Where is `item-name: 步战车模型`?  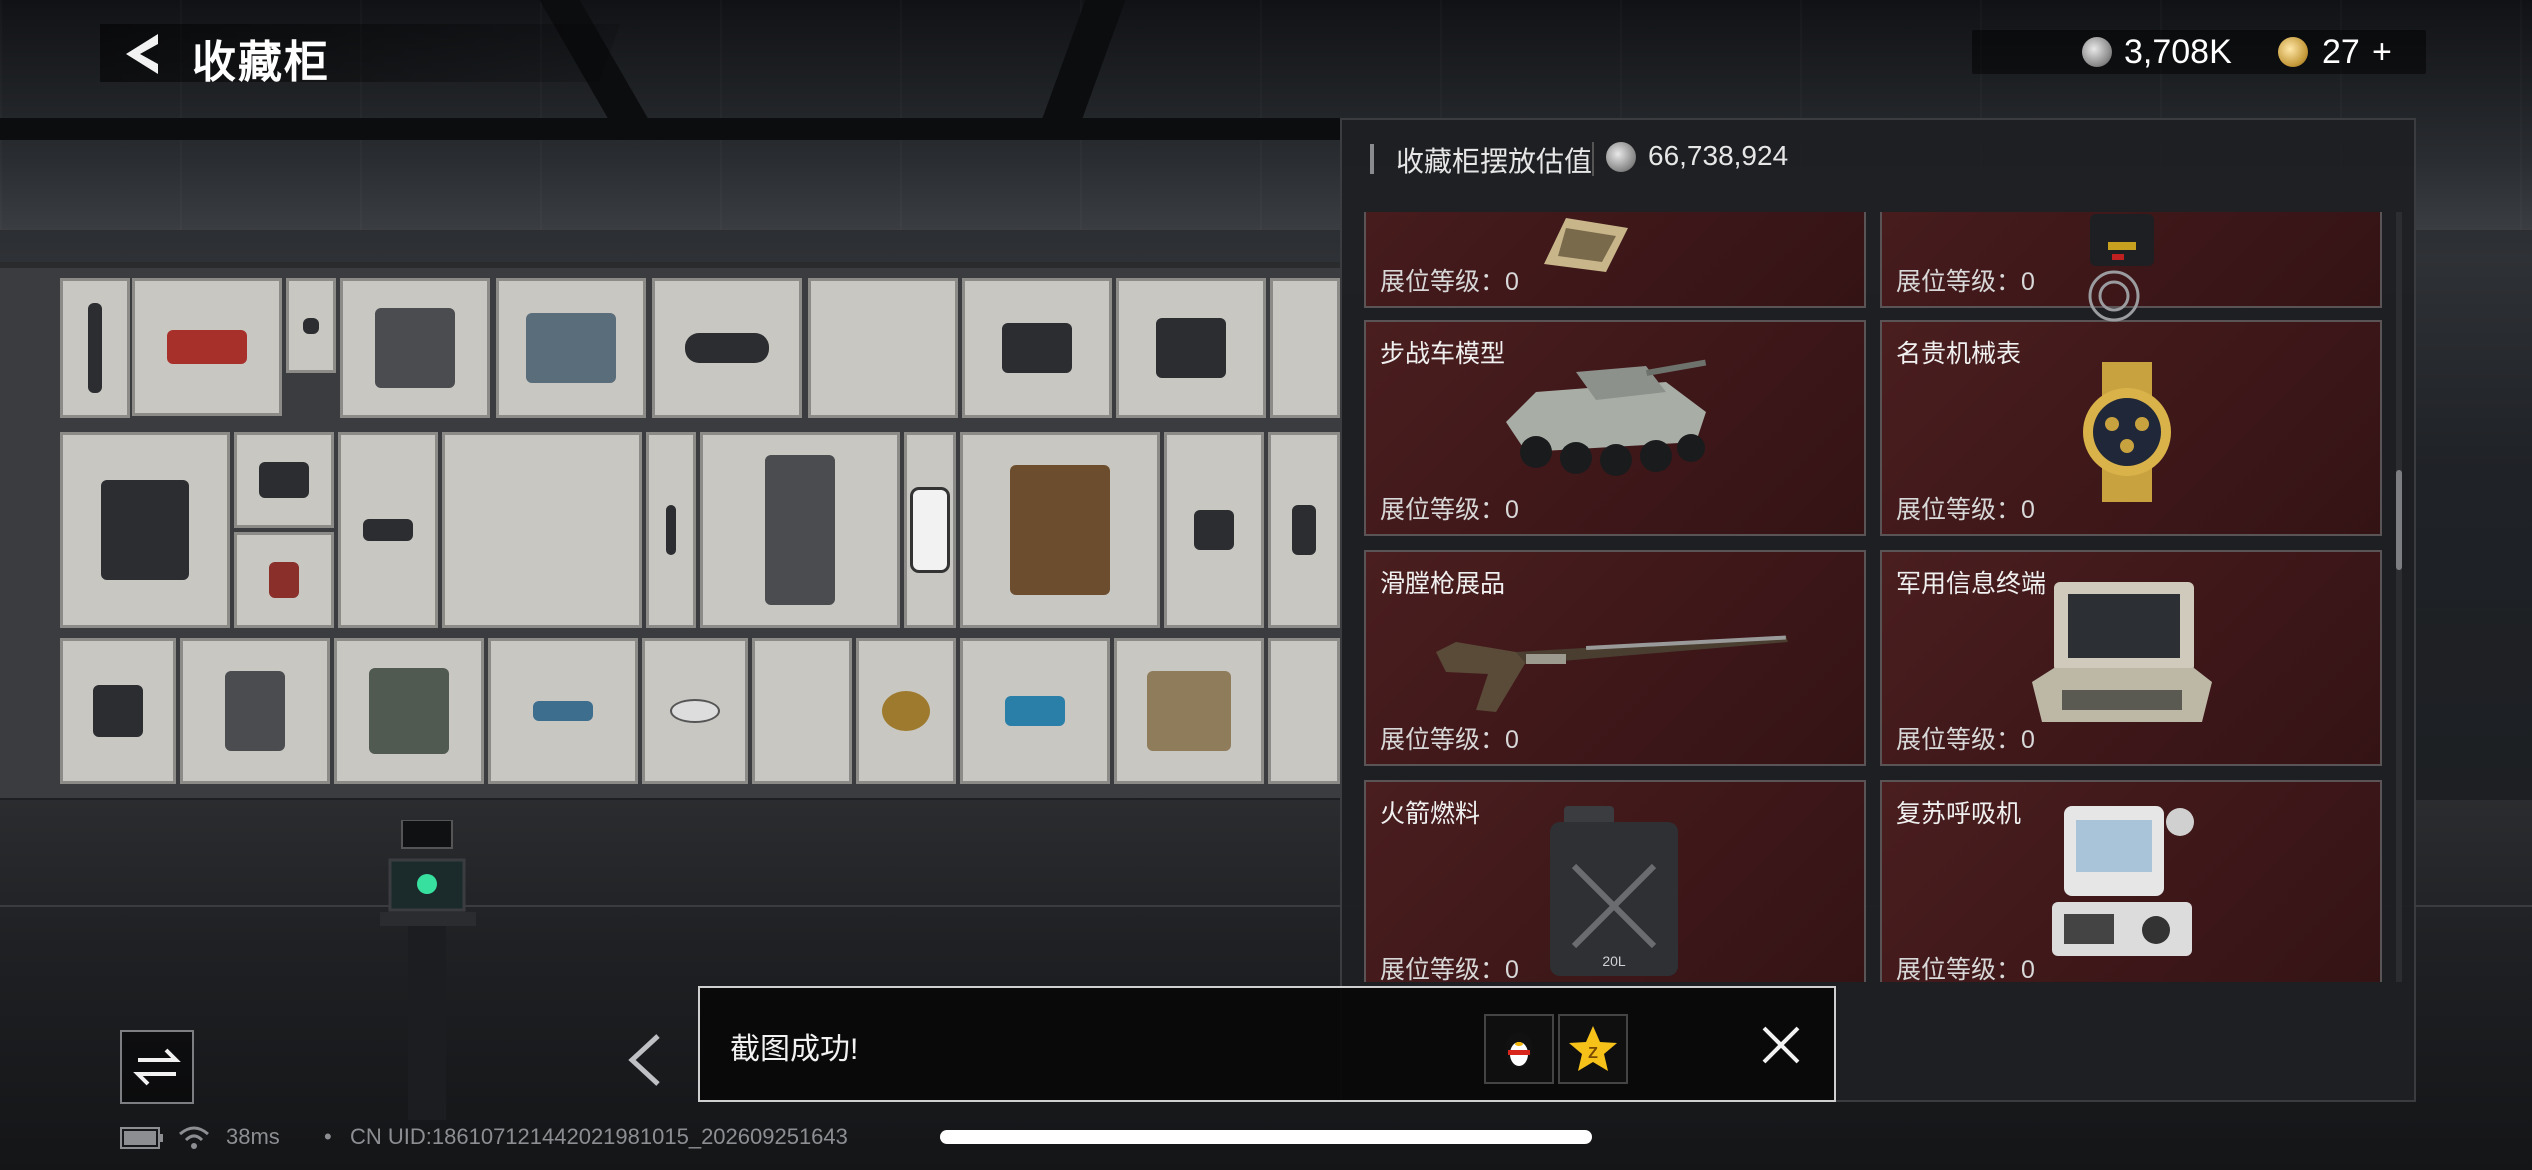 item-name: 步战车模型 is located at coordinates (1443, 354).